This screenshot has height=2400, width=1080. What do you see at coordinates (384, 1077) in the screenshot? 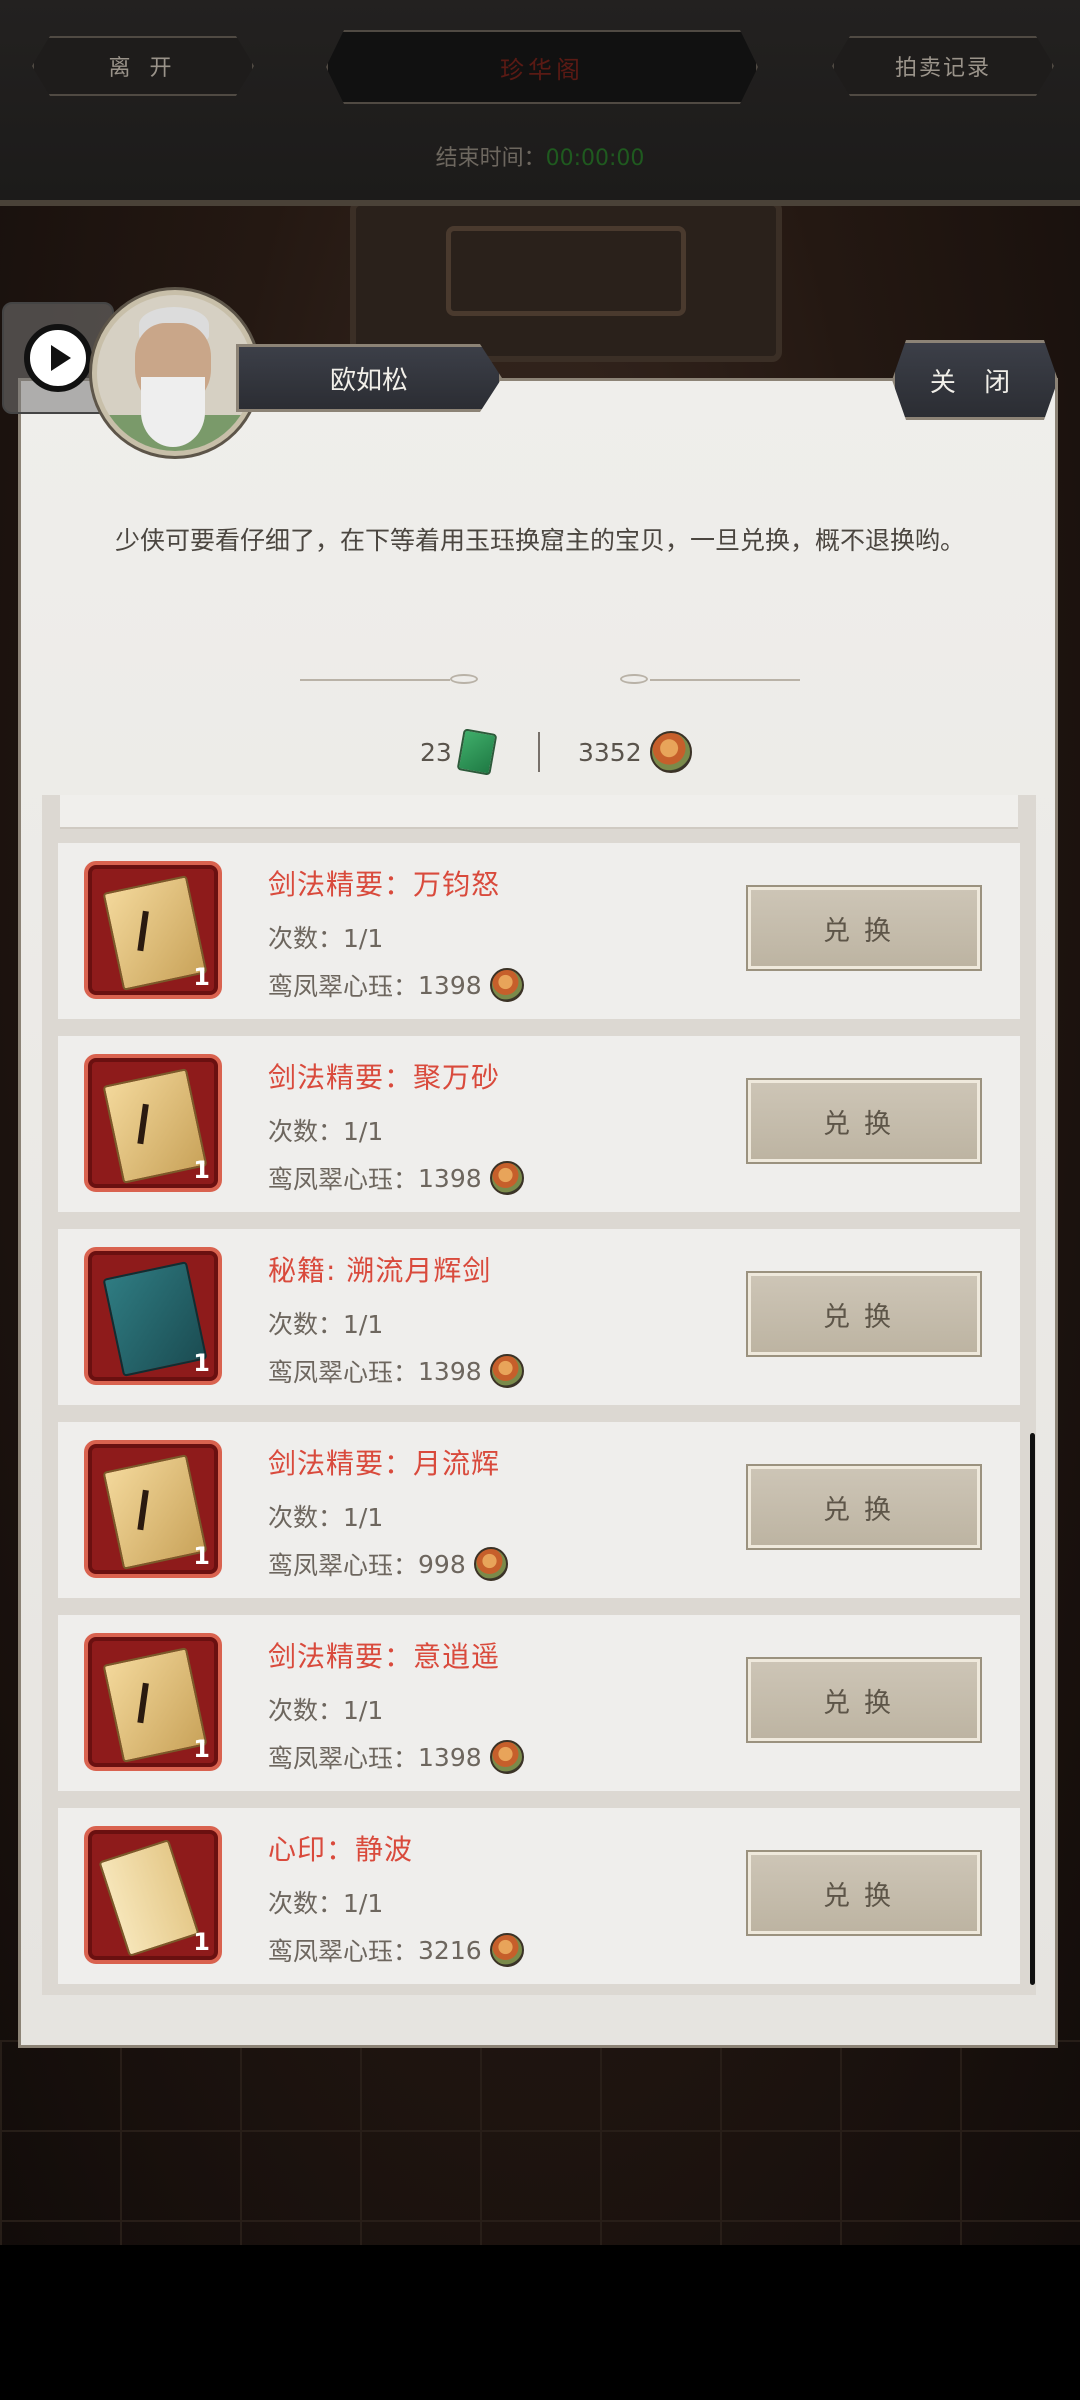
I see `item-title: 剑法精要：聚万砂` at bounding box center [384, 1077].